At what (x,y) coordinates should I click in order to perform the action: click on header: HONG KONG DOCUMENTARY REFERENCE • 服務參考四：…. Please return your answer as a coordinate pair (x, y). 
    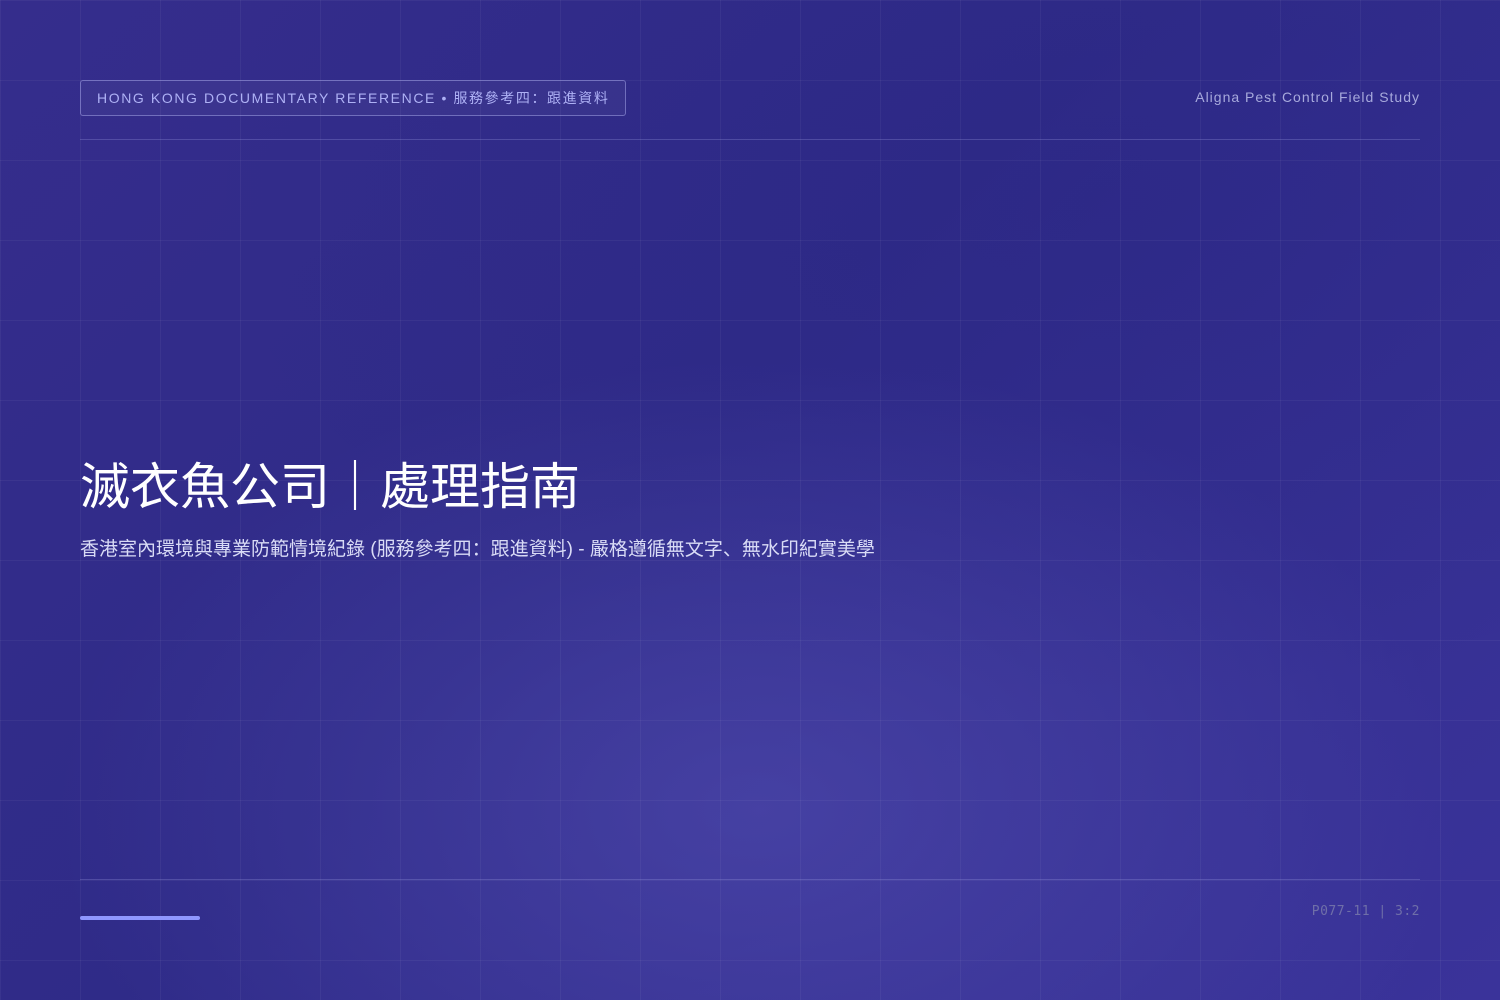
    Looking at the image, I should click on (750, 110).